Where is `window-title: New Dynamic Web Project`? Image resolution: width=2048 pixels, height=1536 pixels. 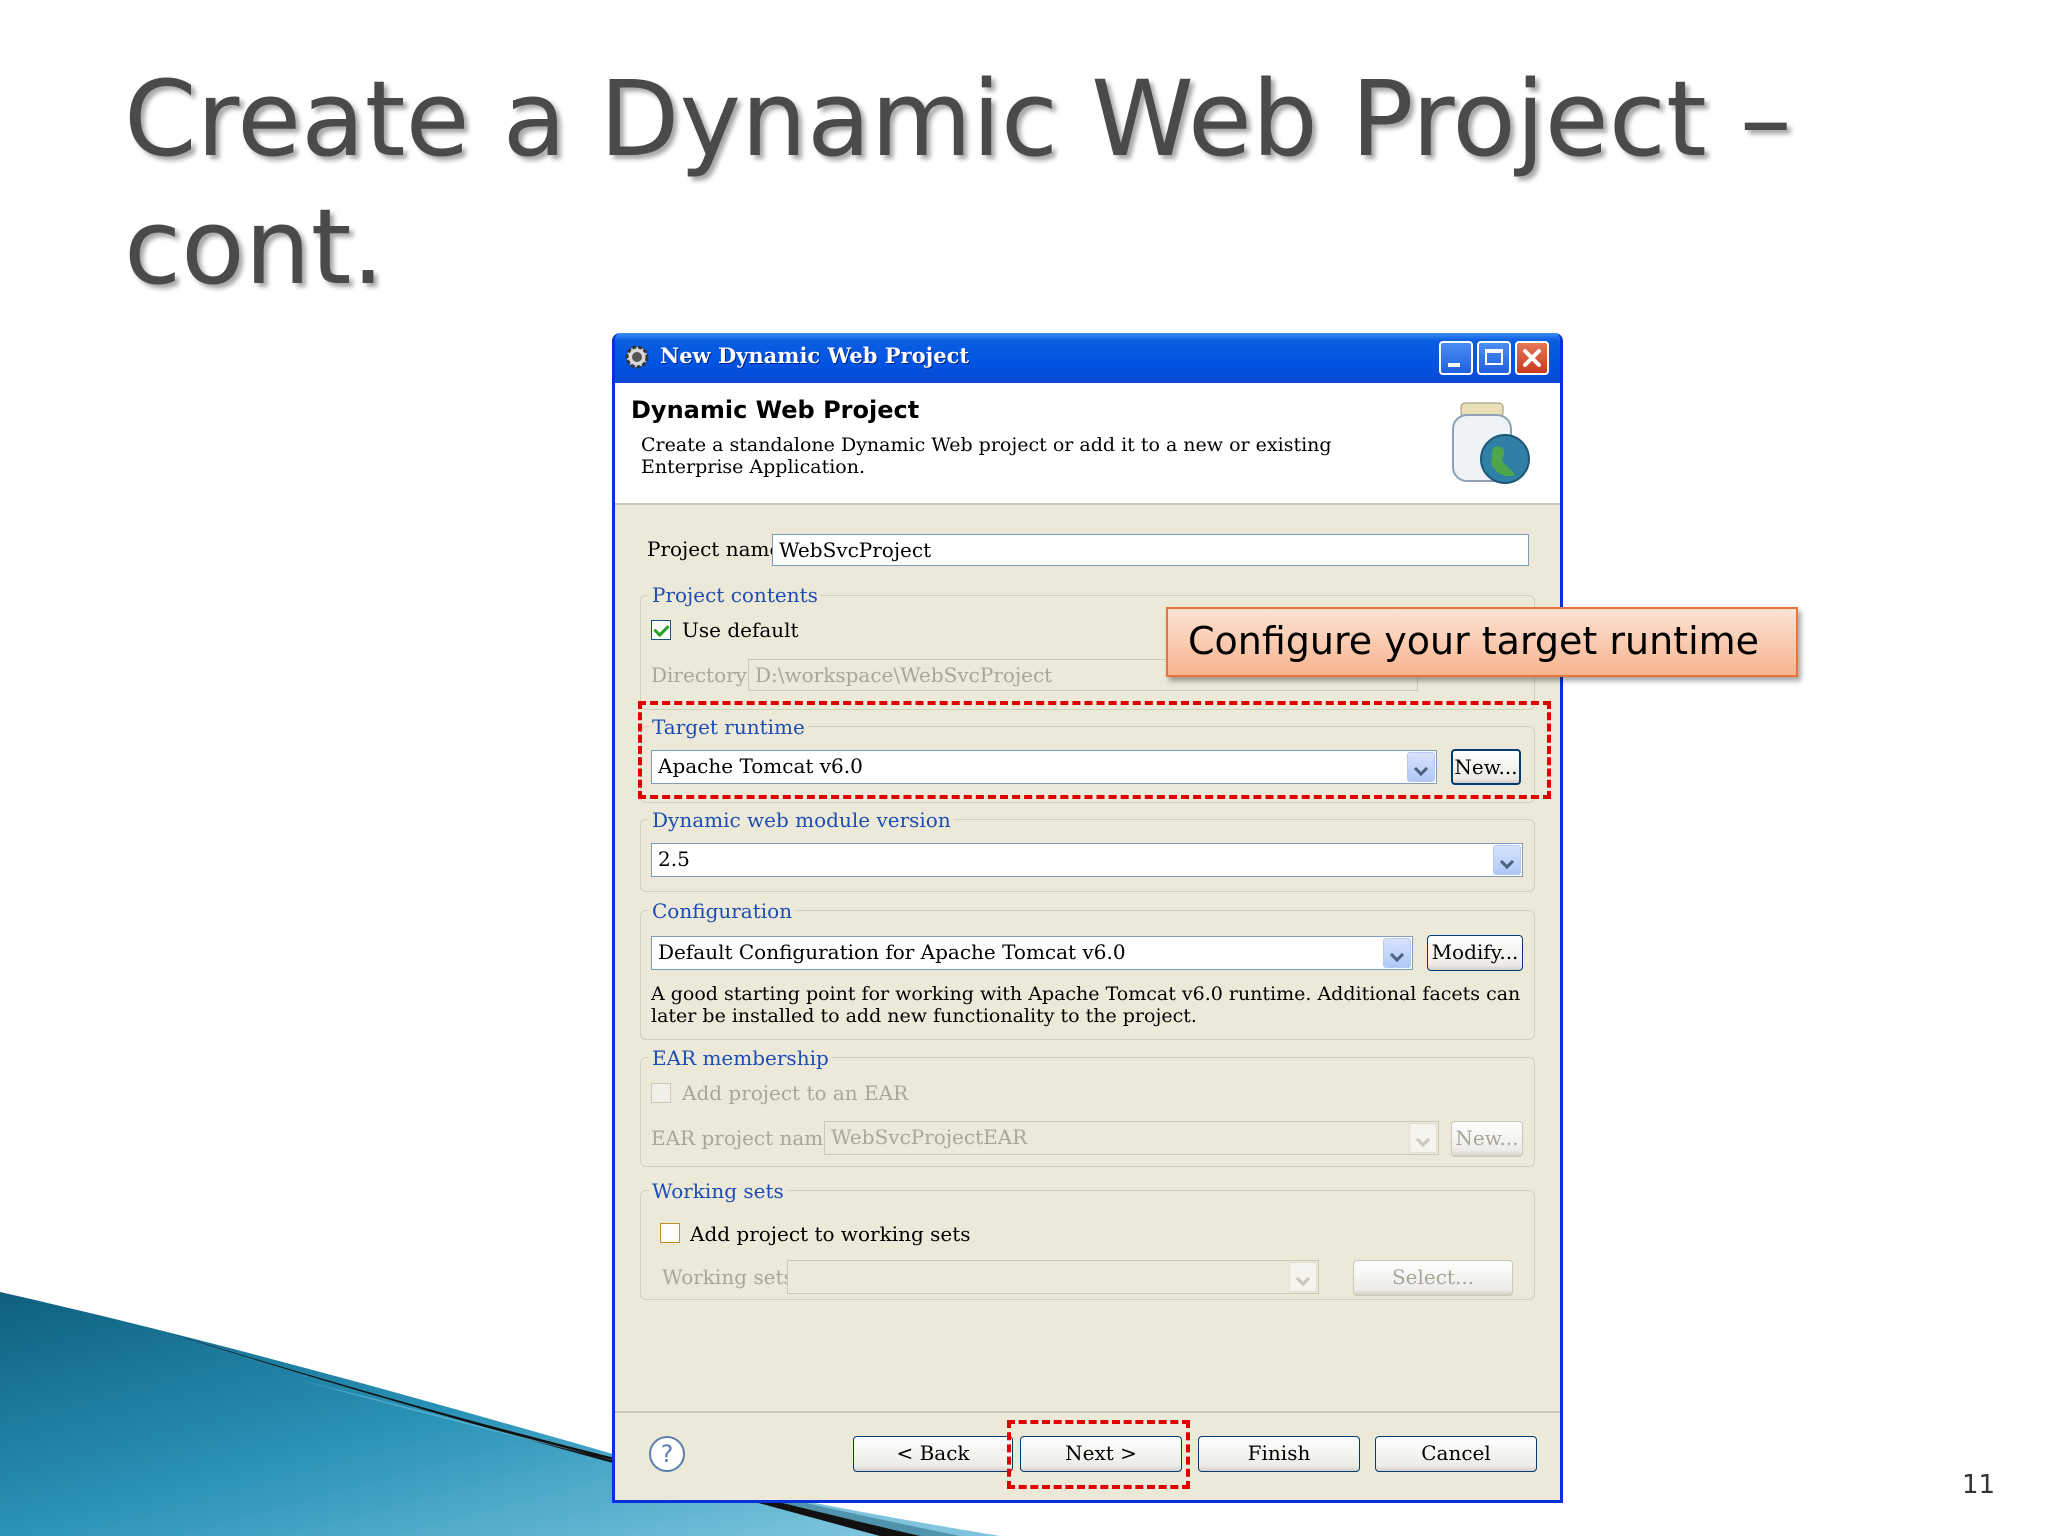 window-title: New Dynamic Web Project is located at coordinates (815, 355).